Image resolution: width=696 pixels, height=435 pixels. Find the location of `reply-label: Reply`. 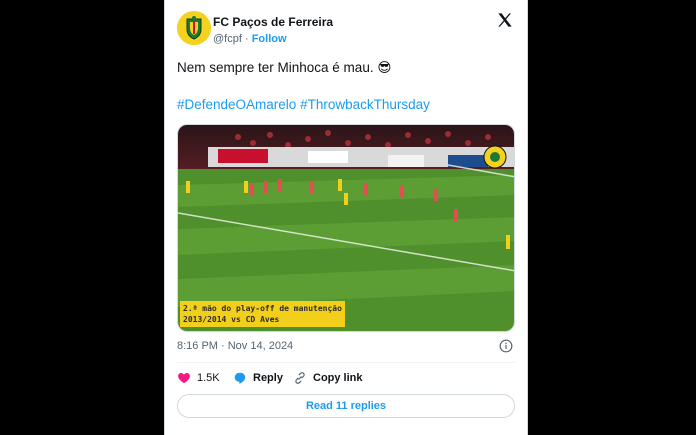

reply-label: Reply is located at coordinates (268, 378).